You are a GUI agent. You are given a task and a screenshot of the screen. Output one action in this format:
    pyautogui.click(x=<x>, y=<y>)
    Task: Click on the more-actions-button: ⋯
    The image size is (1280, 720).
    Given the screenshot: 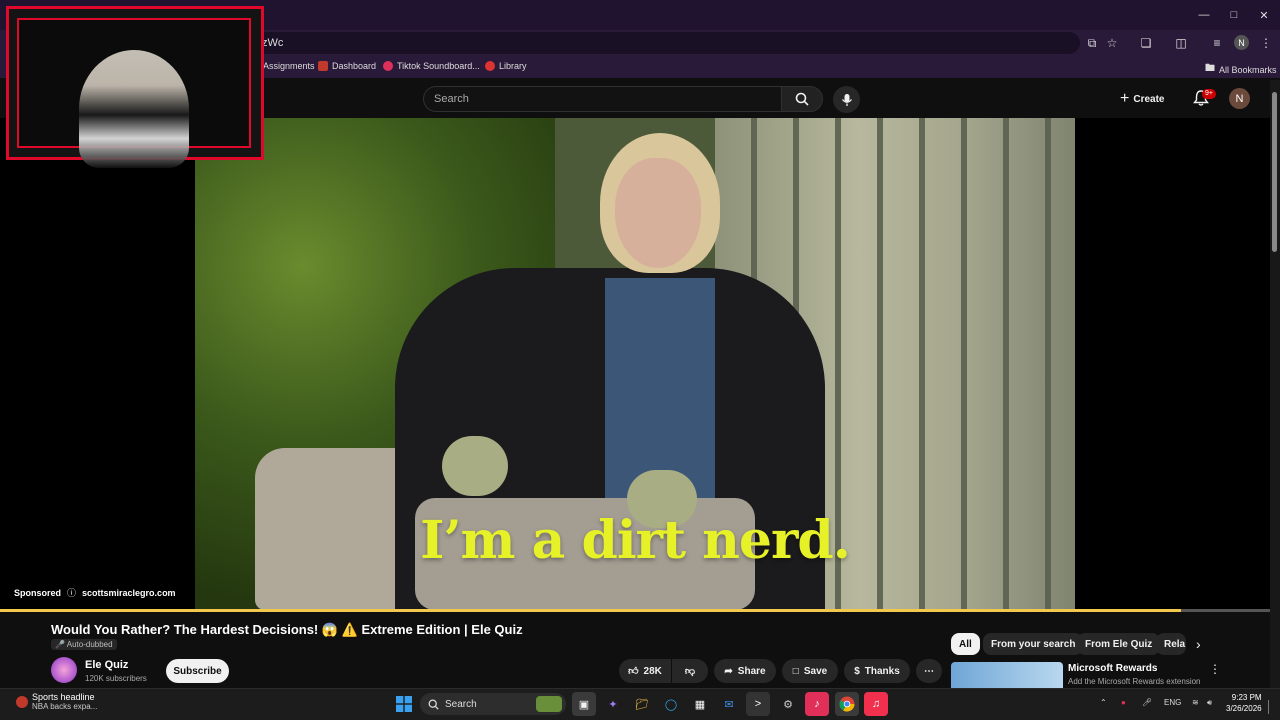 What is the action you would take?
    pyautogui.click(x=929, y=671)
    